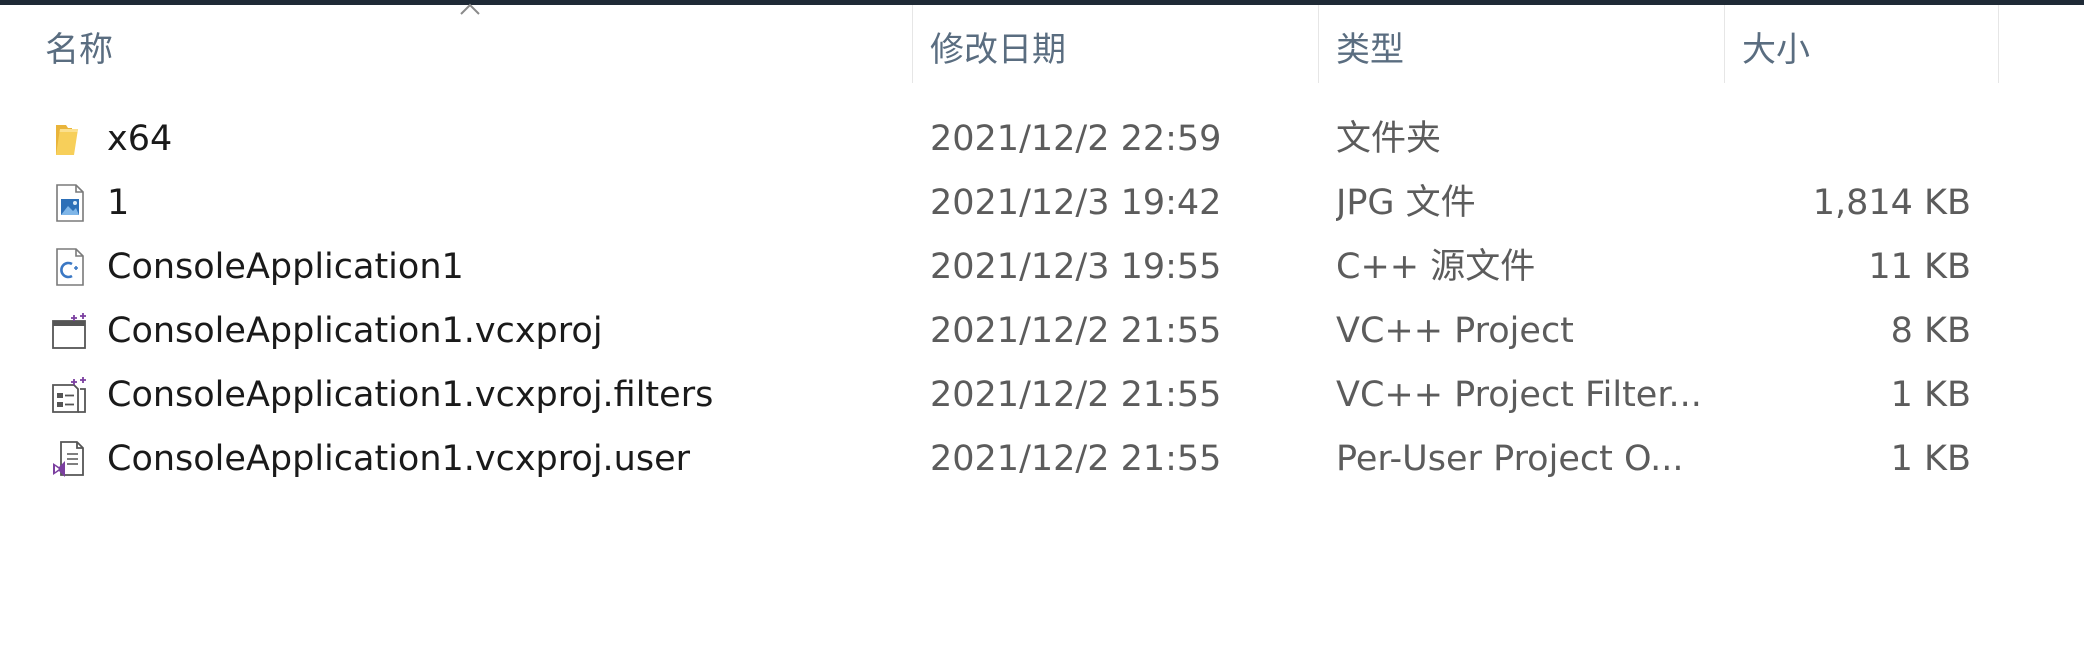 The image size is (2084, 646). What do you see at coordinates (1848, 139) in the screenshot?
I see `file-size` at bounding box center [1848, 139].